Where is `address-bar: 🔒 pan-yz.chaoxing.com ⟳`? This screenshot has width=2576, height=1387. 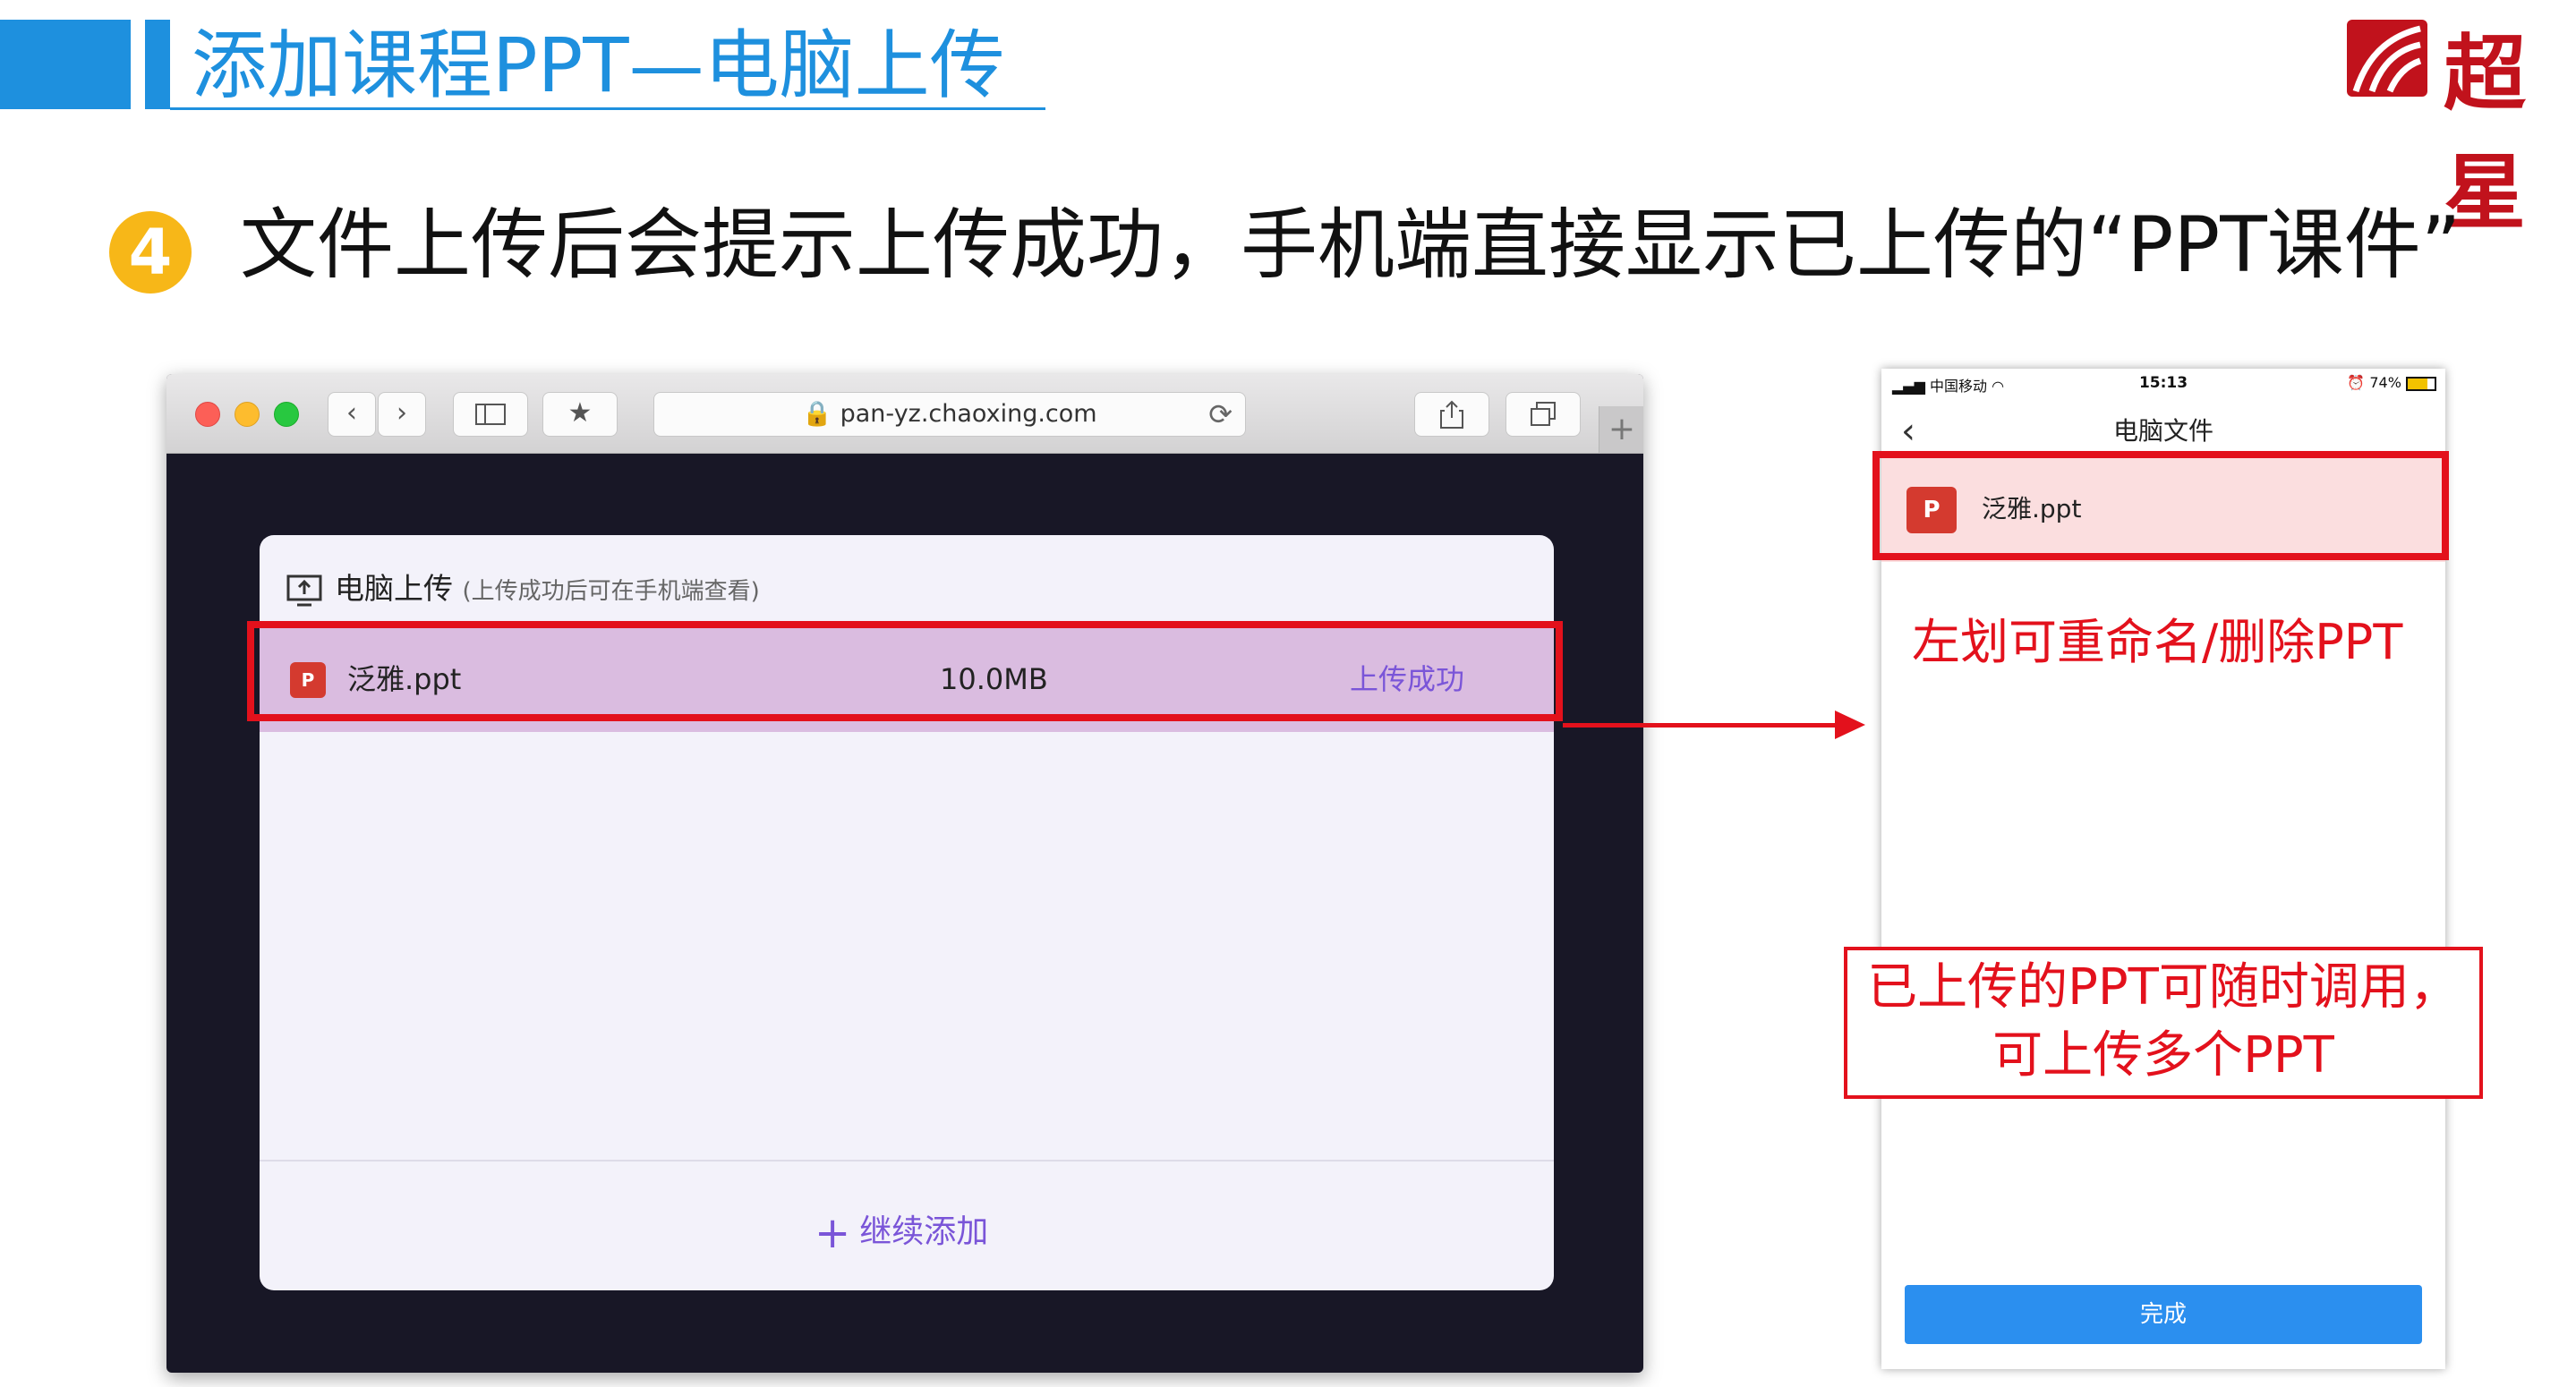
address-bar: 🔒 pan-yz.chaoxing.com ⟳ is located at coordinates (949, 415).